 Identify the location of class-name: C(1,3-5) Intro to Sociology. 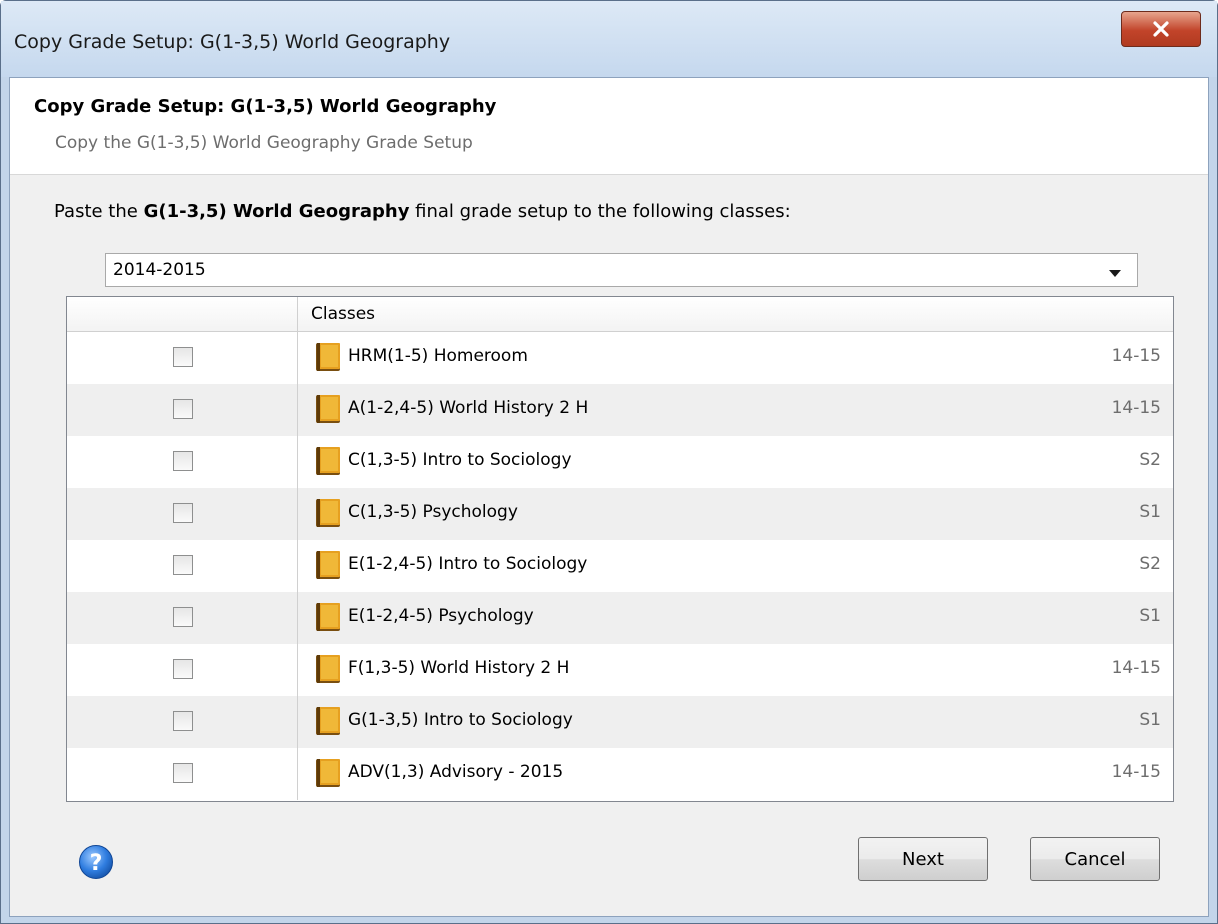
(460, 460).